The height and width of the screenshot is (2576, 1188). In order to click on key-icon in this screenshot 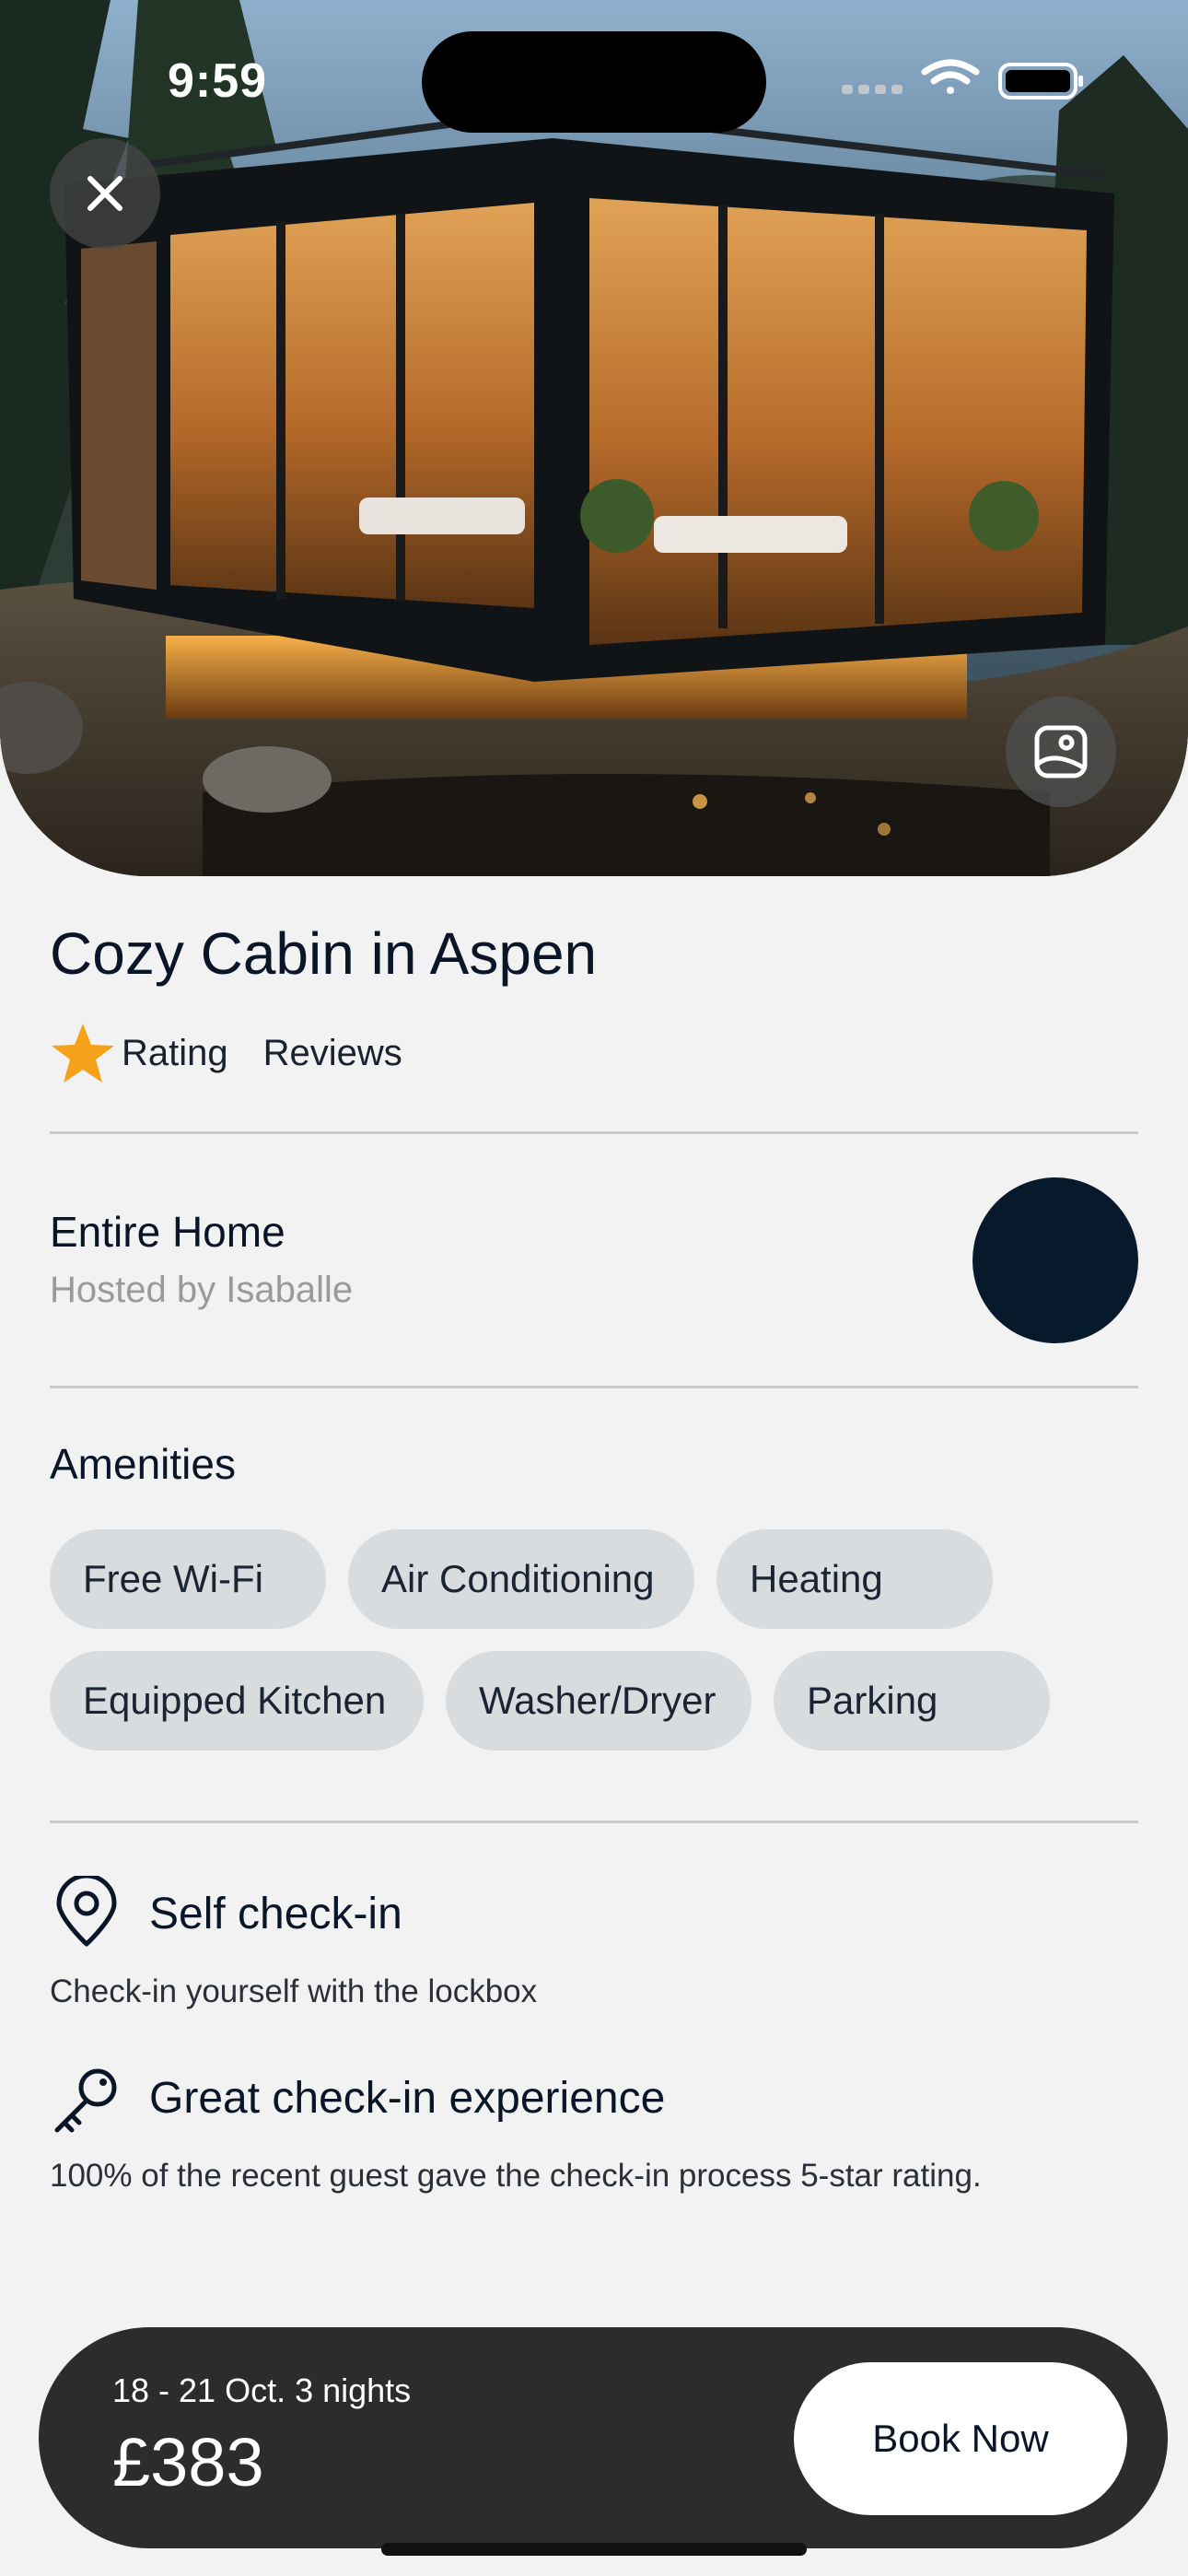, I will do `click(85, 2100)`.